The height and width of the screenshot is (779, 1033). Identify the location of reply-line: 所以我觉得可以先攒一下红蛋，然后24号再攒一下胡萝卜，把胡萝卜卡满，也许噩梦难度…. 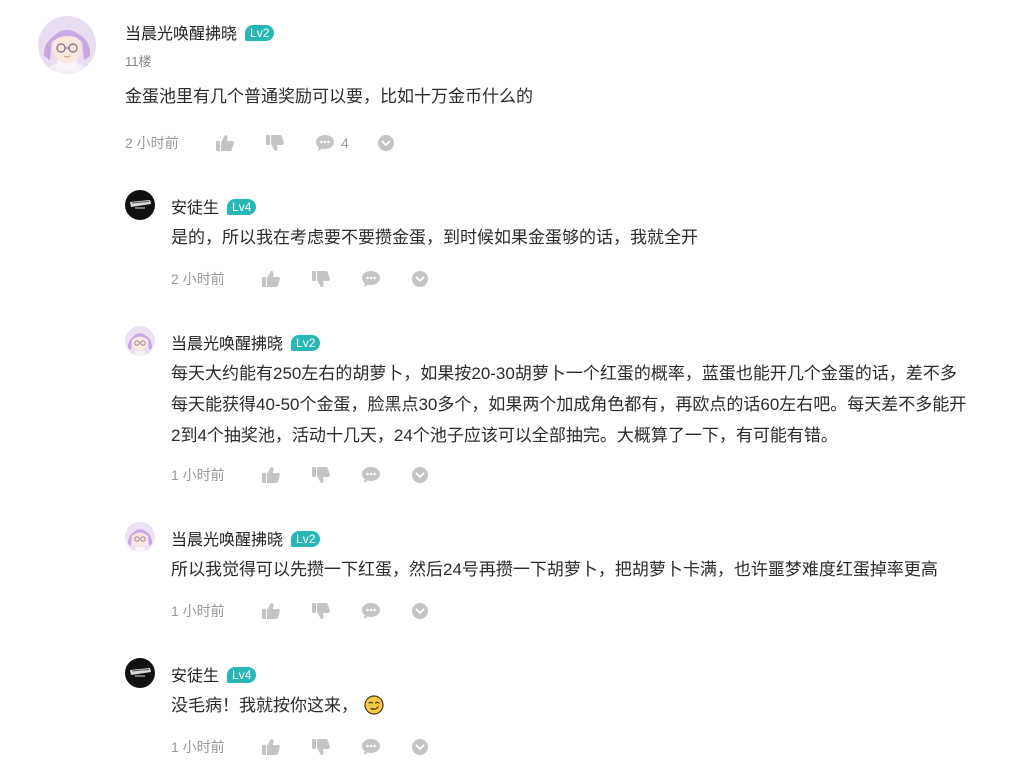
(554, 569).